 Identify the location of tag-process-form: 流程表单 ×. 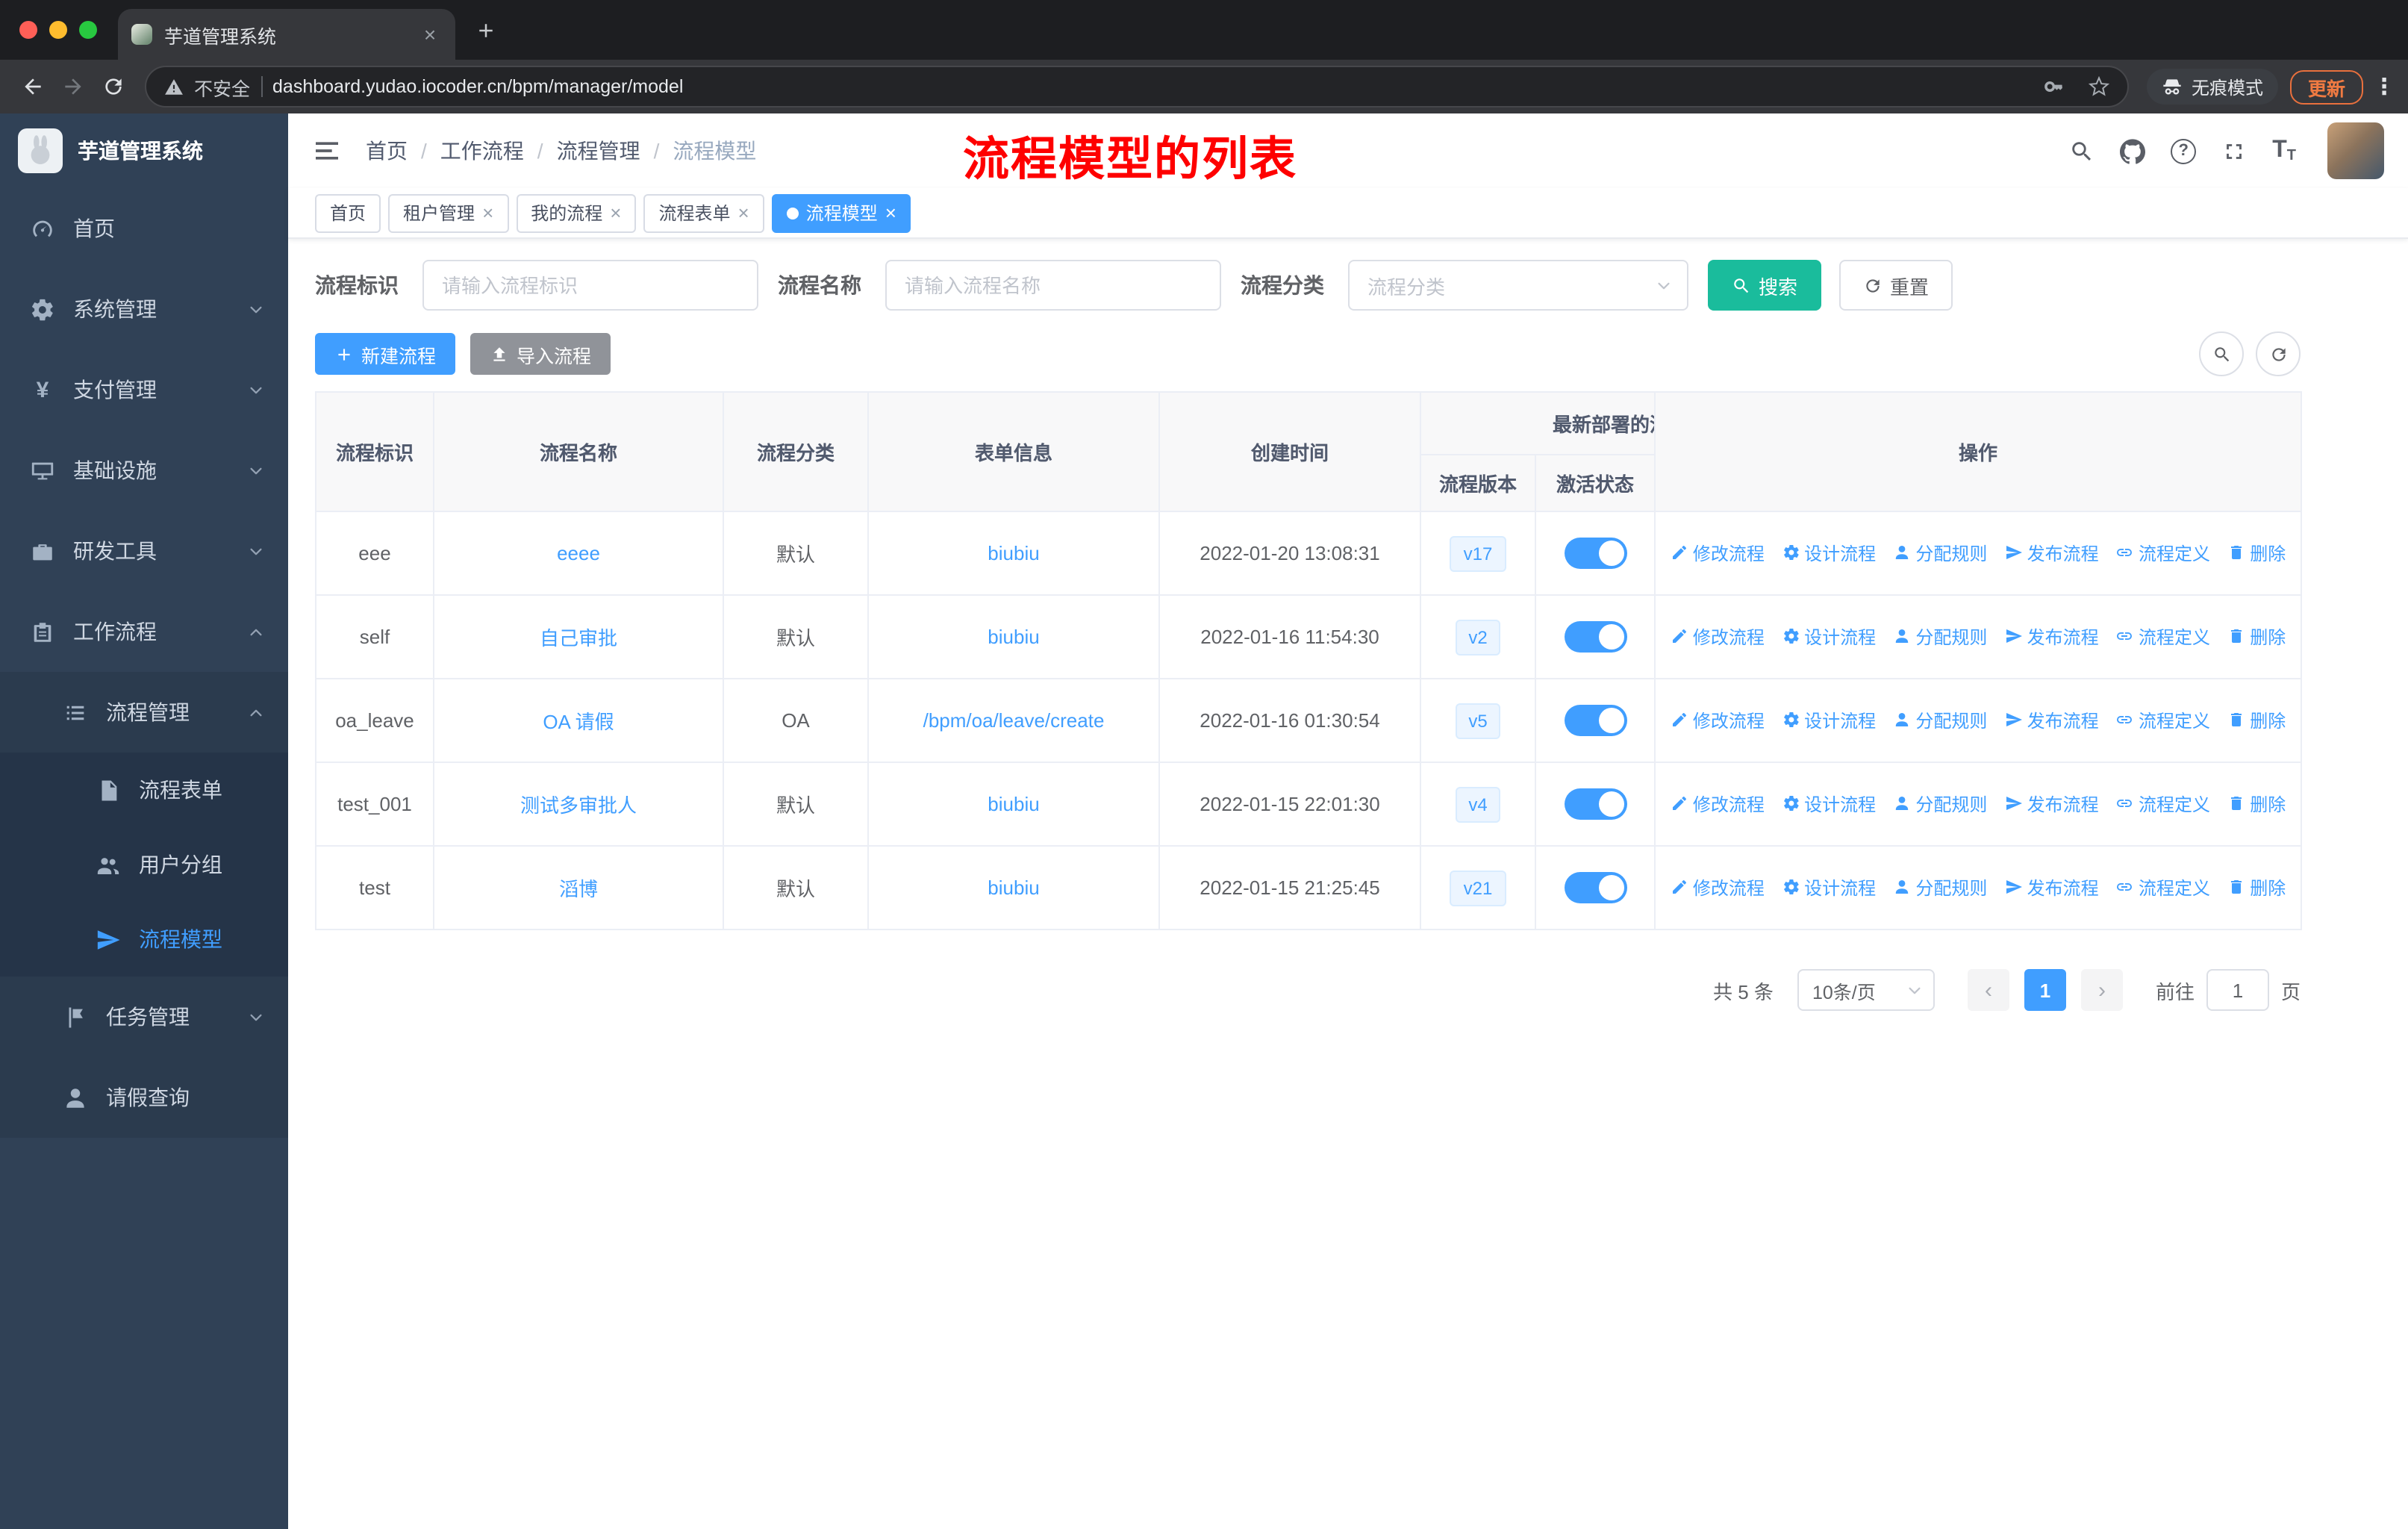
(703, 213).